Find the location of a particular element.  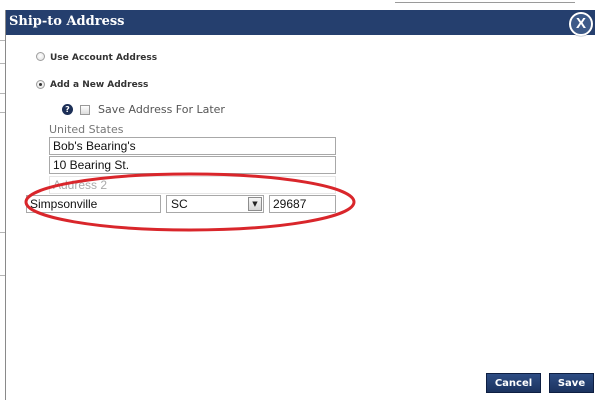

dropdown-arrow-icon: ▼ is located at coordinates (255, 204).